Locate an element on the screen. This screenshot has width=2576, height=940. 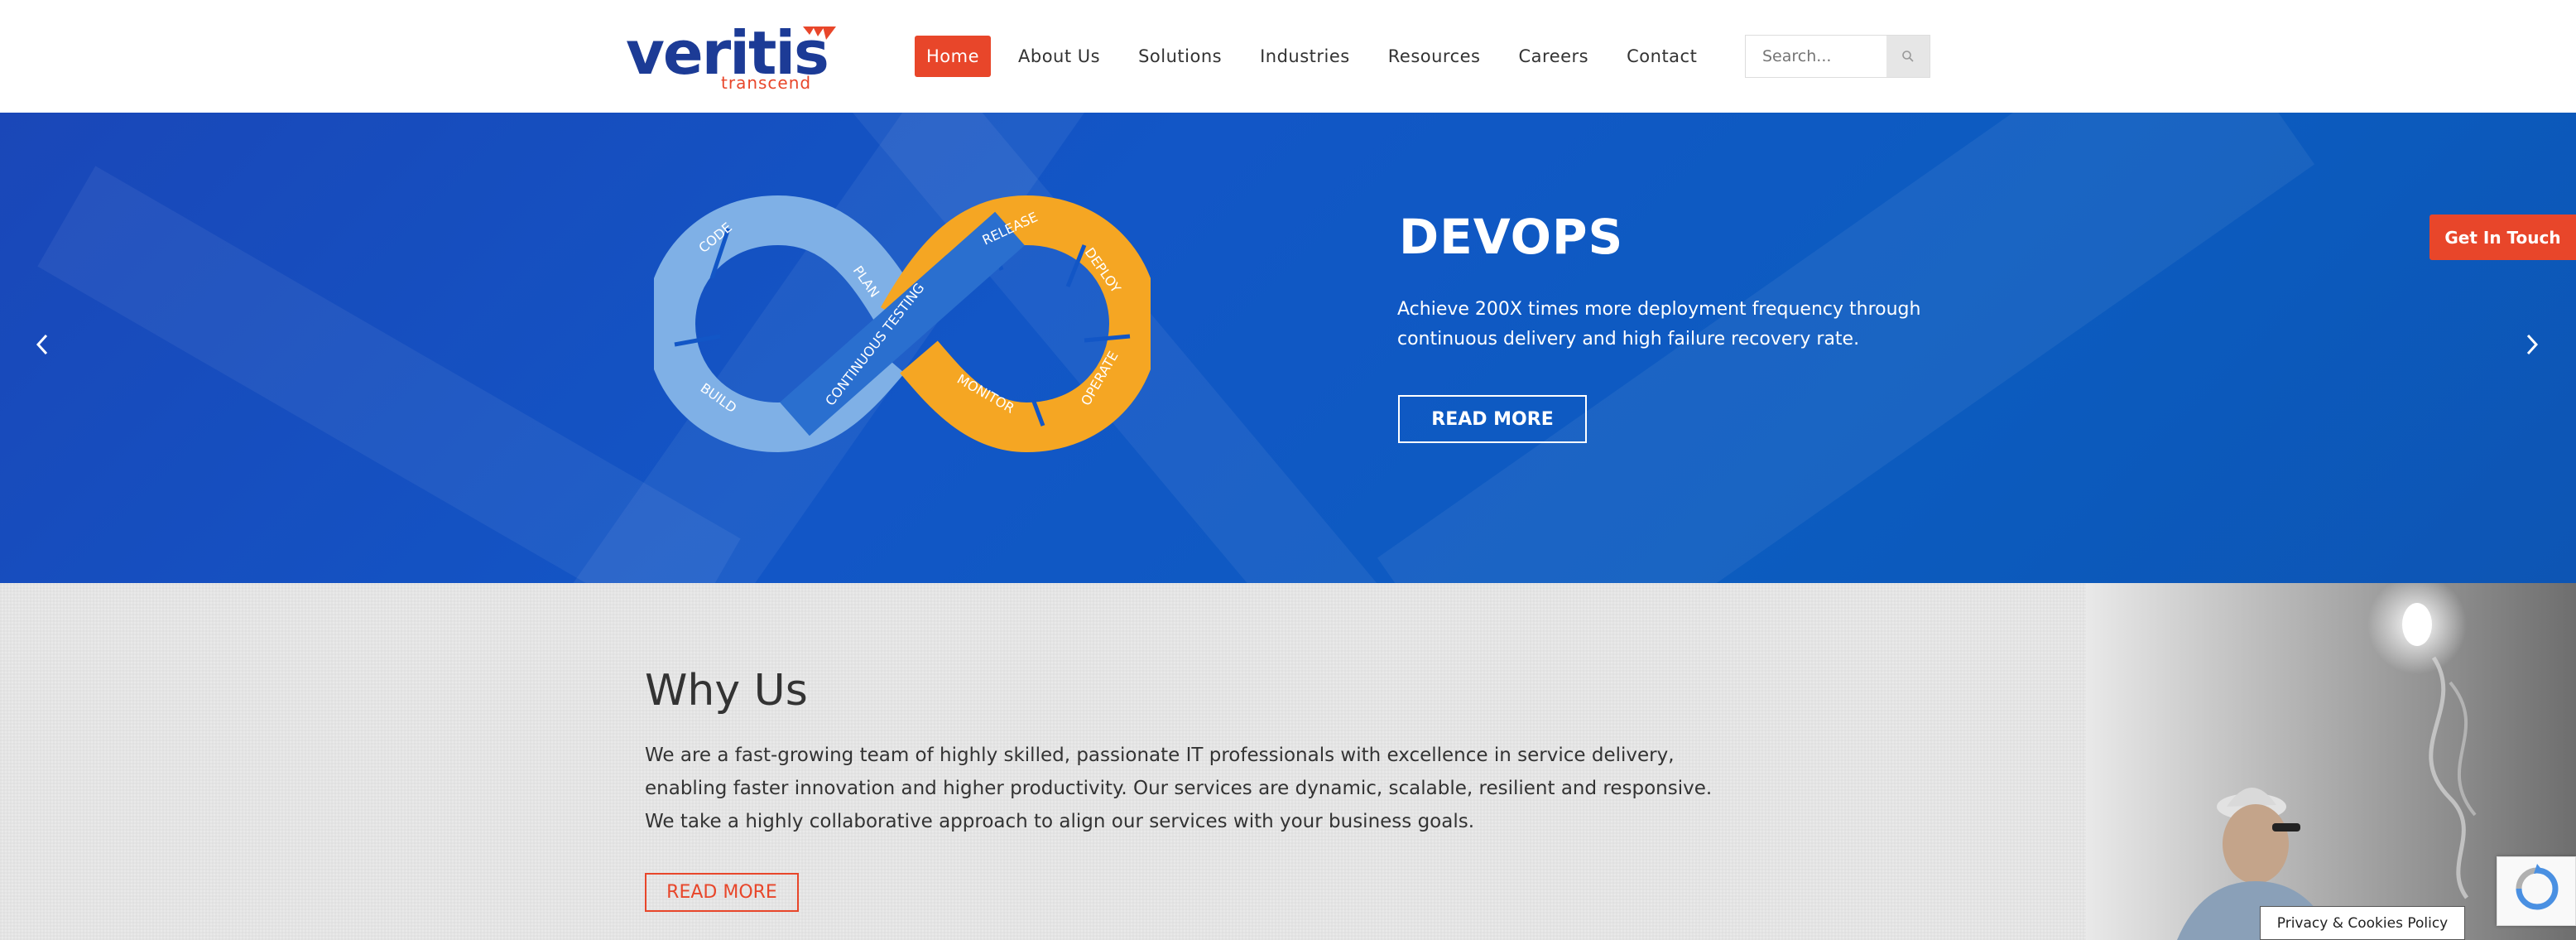
nav-contact: Contact is located at coordinates (1662, 56).